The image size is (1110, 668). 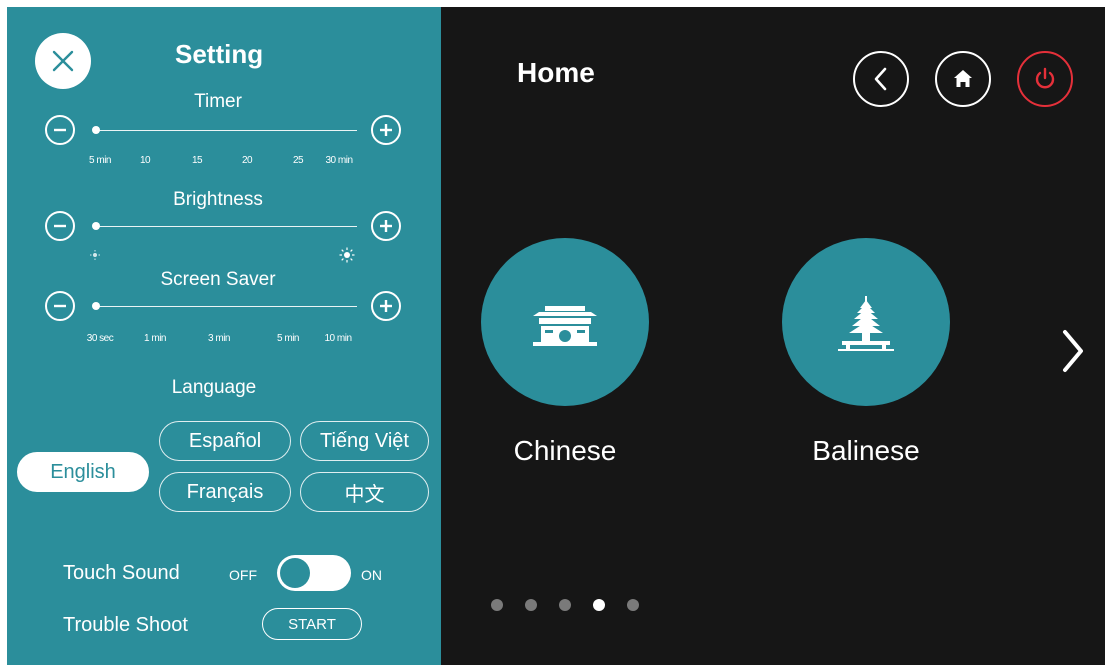 I want to click on trouble-shoot-label: Trouble Shoot, so click(x=125, y=625).